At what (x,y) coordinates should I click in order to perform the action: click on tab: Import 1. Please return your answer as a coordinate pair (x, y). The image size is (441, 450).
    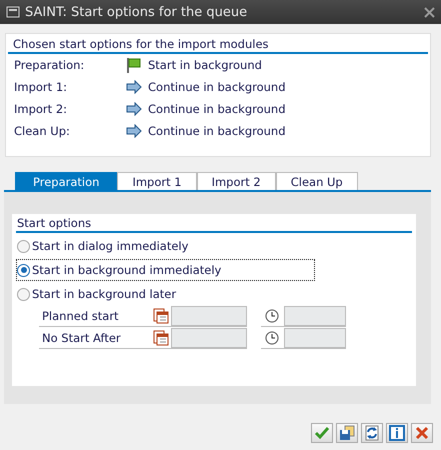
    Looking at the image, I should click on (157, 181).